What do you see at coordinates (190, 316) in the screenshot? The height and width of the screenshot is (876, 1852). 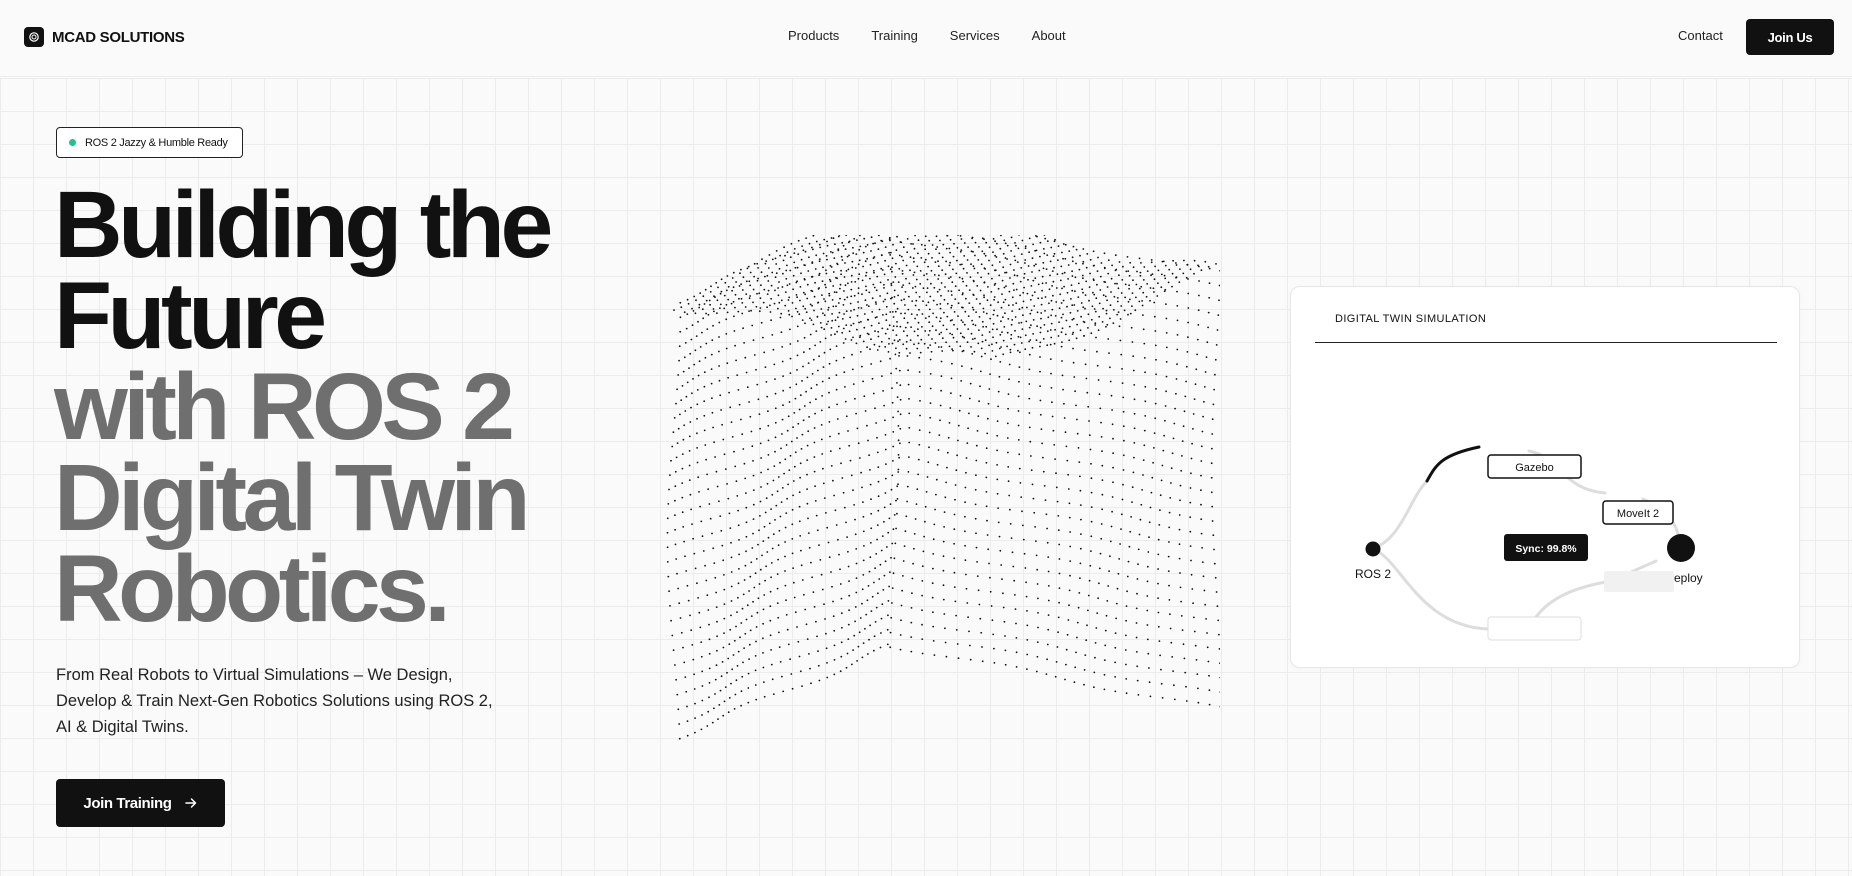 I see `headline-line: Future` at bounding box center [190, 316].